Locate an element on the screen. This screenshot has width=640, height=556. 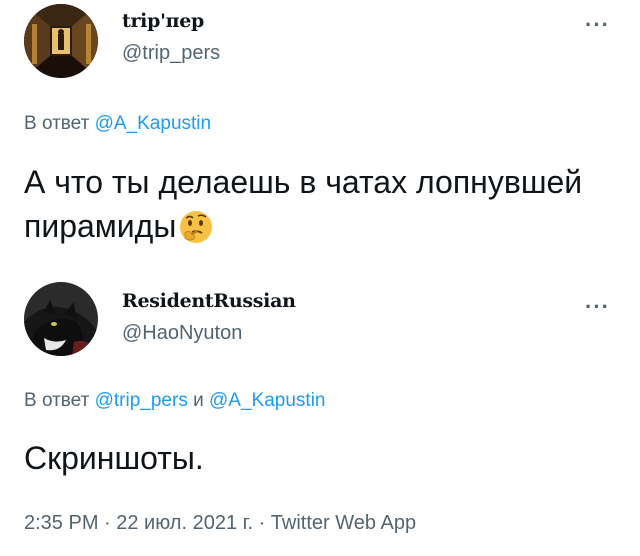
corridor-avatar-image is located at coordinates (61, 41).